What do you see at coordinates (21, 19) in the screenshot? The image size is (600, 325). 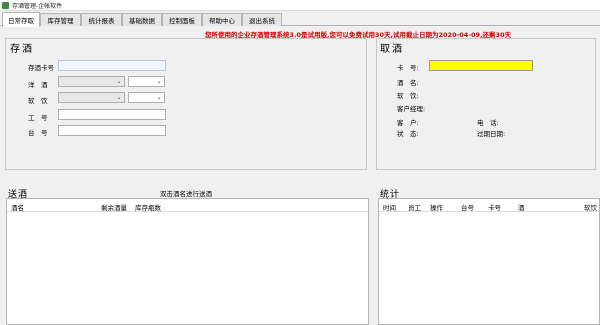 I see `tab-daily-access: 日常存取` at bounding box center [21, 19].